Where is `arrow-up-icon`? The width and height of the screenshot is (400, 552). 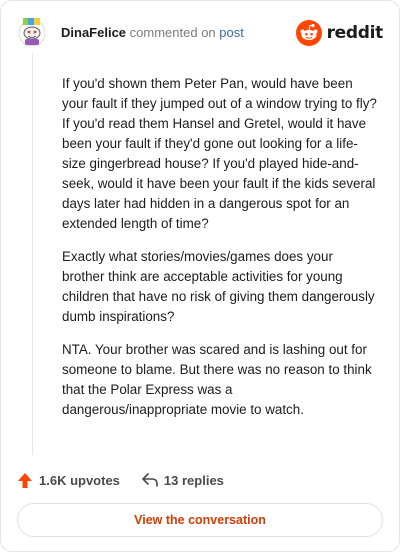 arrow-up-icon is located at coordinates (25, 480).